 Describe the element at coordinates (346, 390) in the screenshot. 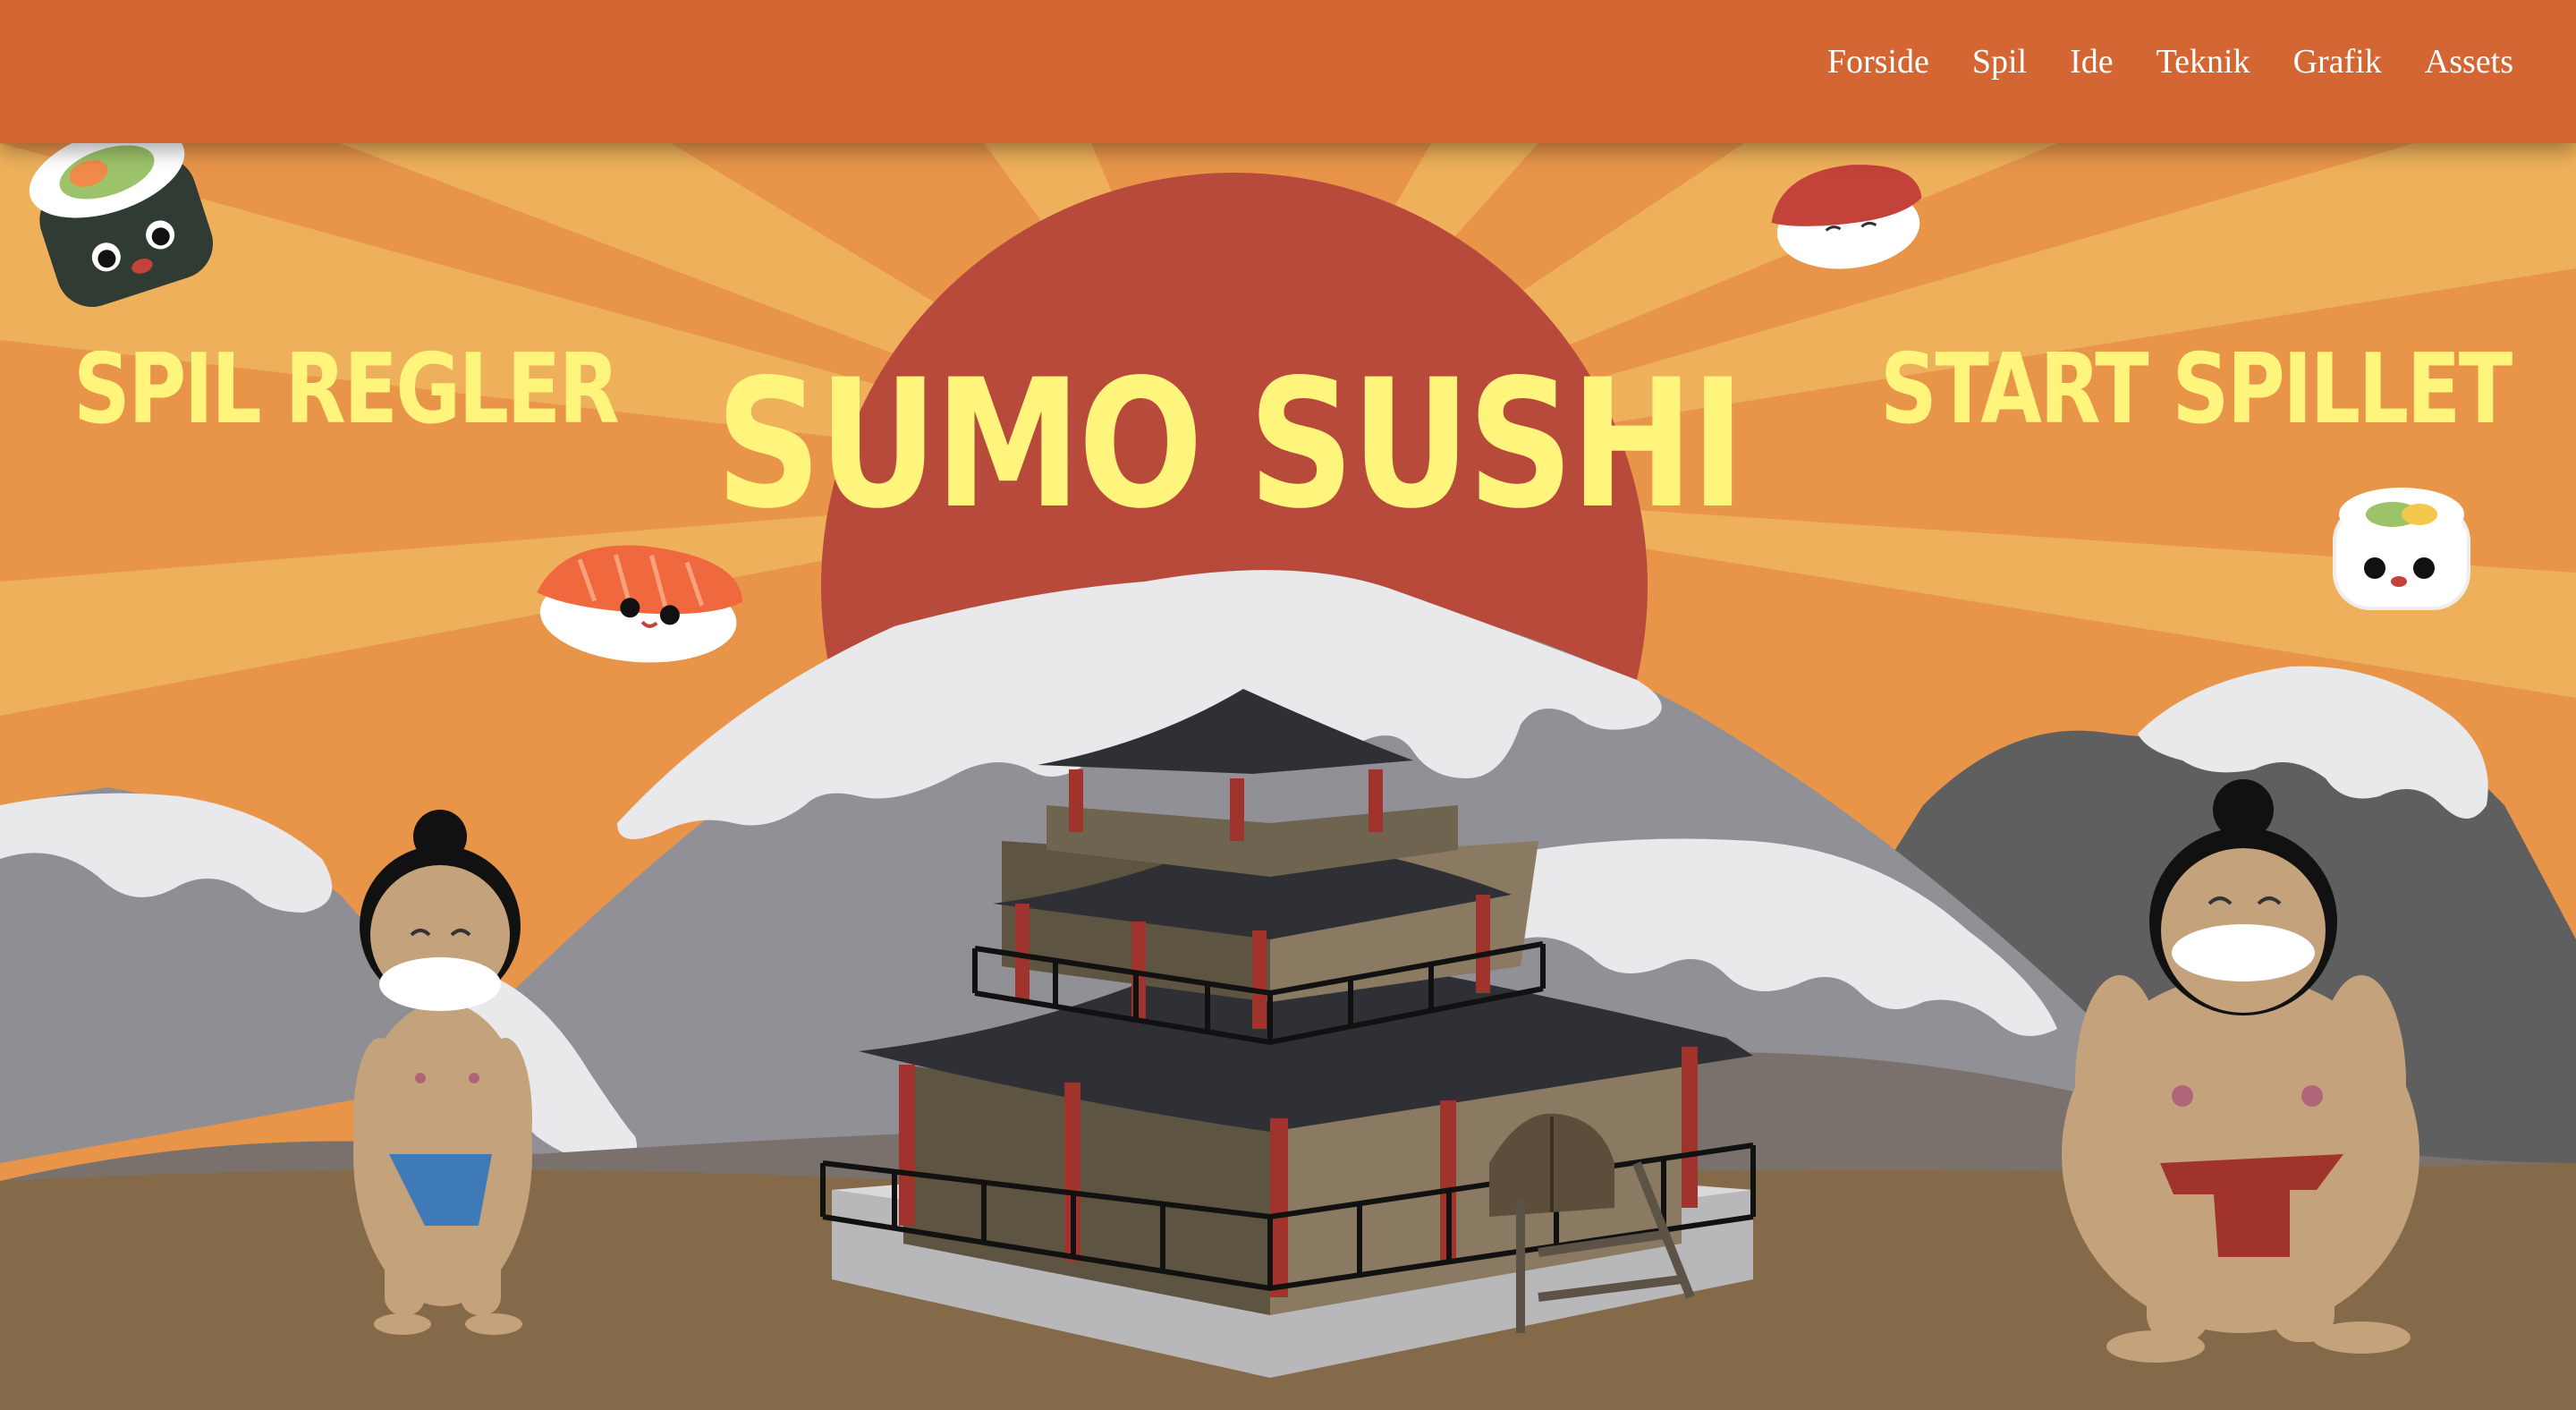

I see `game-rules-button: SPIL REGLER` at that location.